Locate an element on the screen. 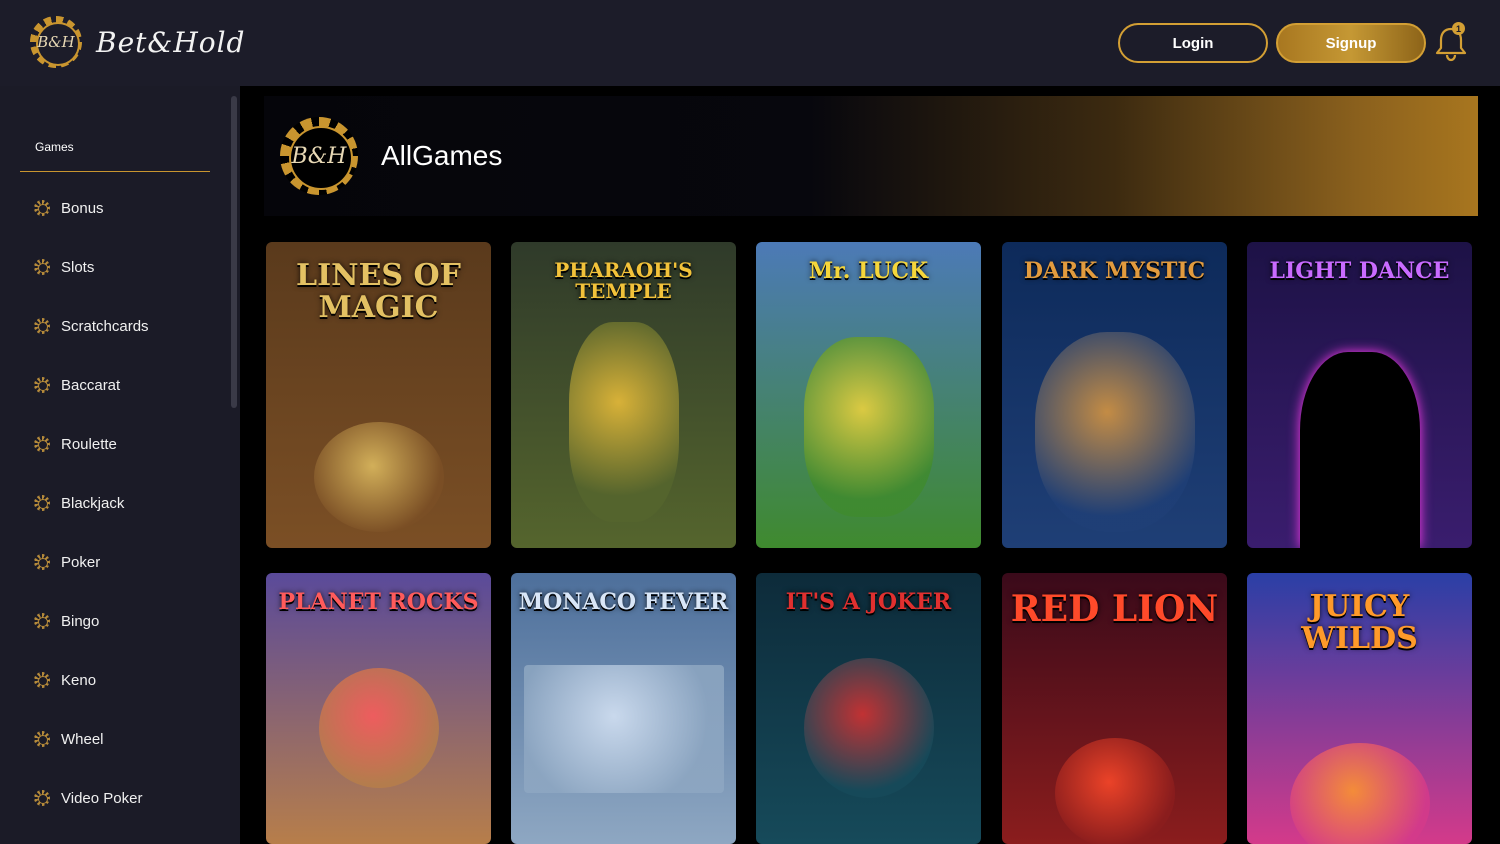 This screenshot has width=1500, height=844. page-title: AllGames is located at coordinates (442, 155).